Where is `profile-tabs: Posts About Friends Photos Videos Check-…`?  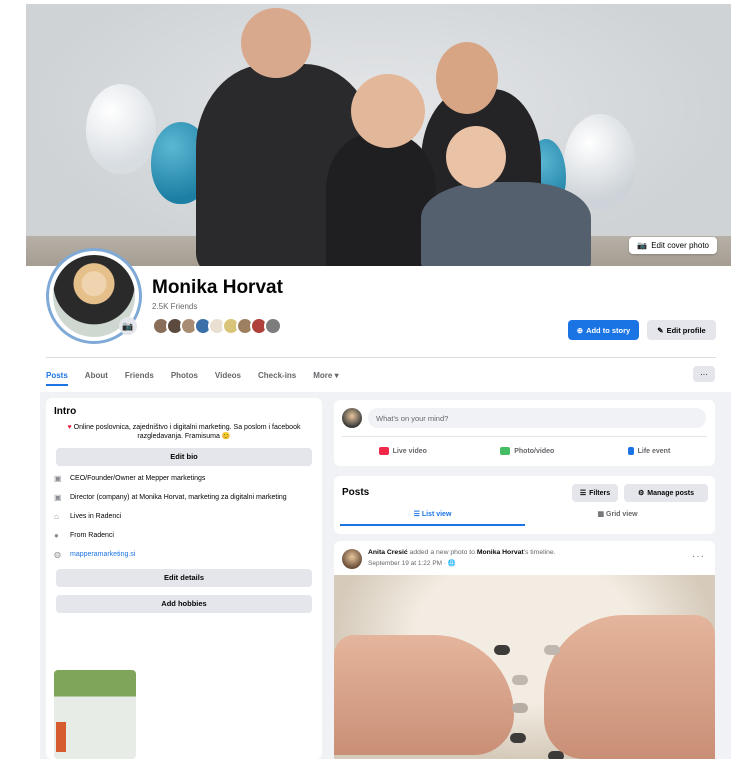 profile-tabs: Posts About Friends Photos Videos Check-… is located at coordinates (192, 375).